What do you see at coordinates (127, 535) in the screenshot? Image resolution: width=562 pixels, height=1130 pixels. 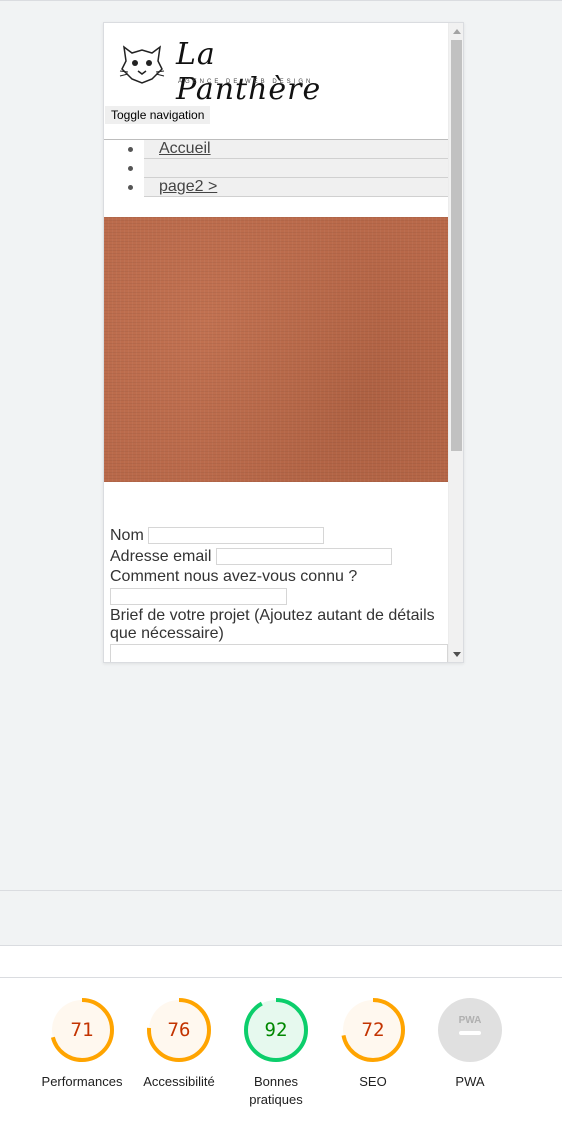 I see `name-label: Nom` at bounding box center [127, 535].